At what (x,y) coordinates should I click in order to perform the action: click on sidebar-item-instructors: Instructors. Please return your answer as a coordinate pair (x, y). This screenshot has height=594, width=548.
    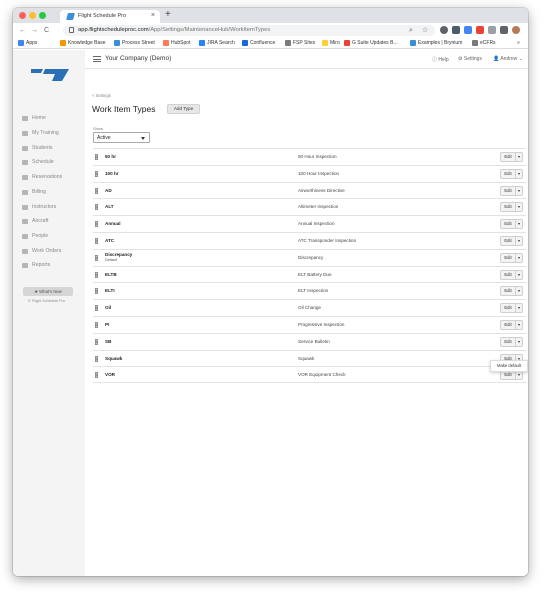
    Looking at the image, I should click on (39, 207).